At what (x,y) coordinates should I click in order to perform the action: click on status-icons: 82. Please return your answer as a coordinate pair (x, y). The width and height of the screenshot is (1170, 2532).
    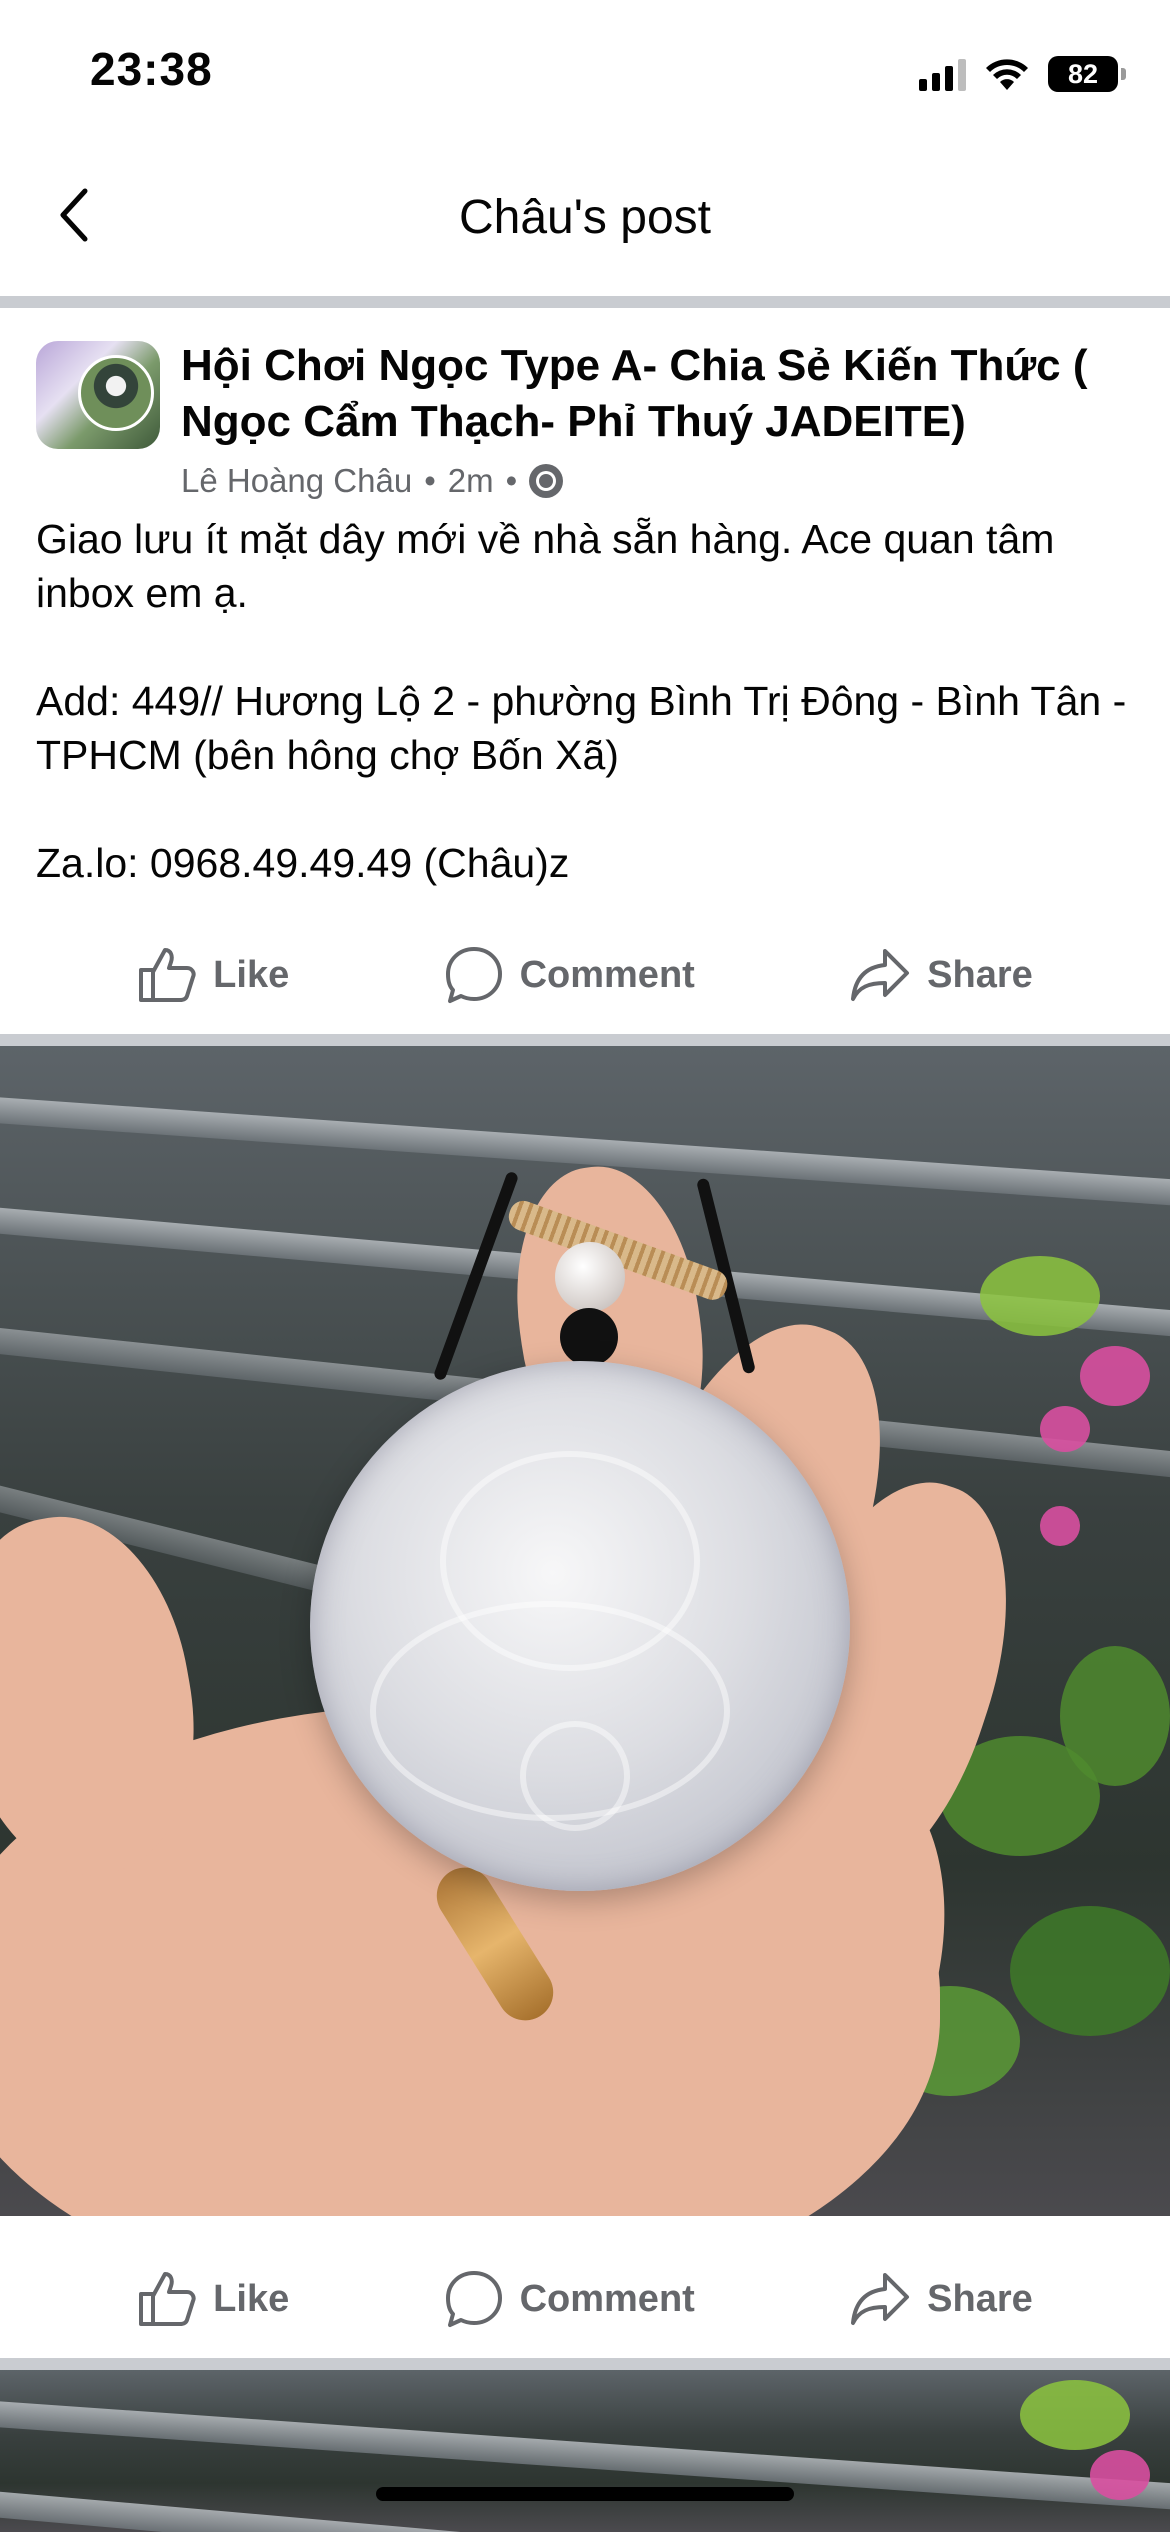
    Looking at the image, I should click on (1022, 74).